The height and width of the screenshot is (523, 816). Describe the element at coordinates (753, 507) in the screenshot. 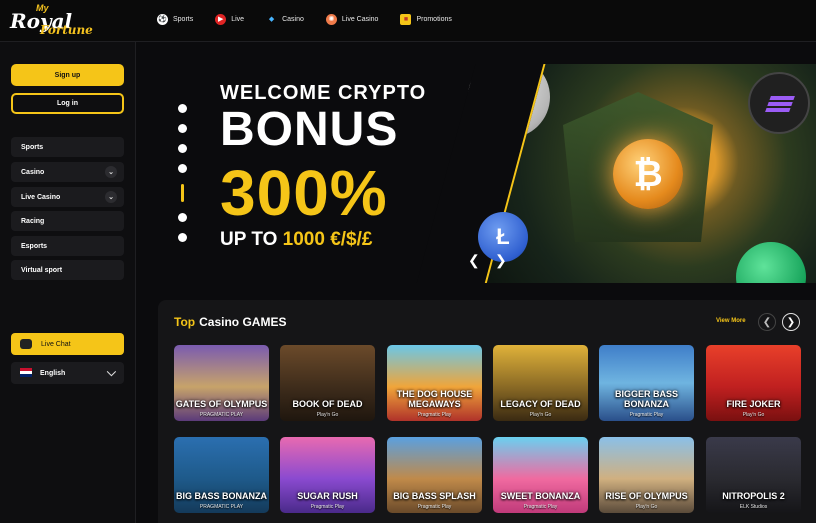

I see `game-provider: ELK Studios` at that location.